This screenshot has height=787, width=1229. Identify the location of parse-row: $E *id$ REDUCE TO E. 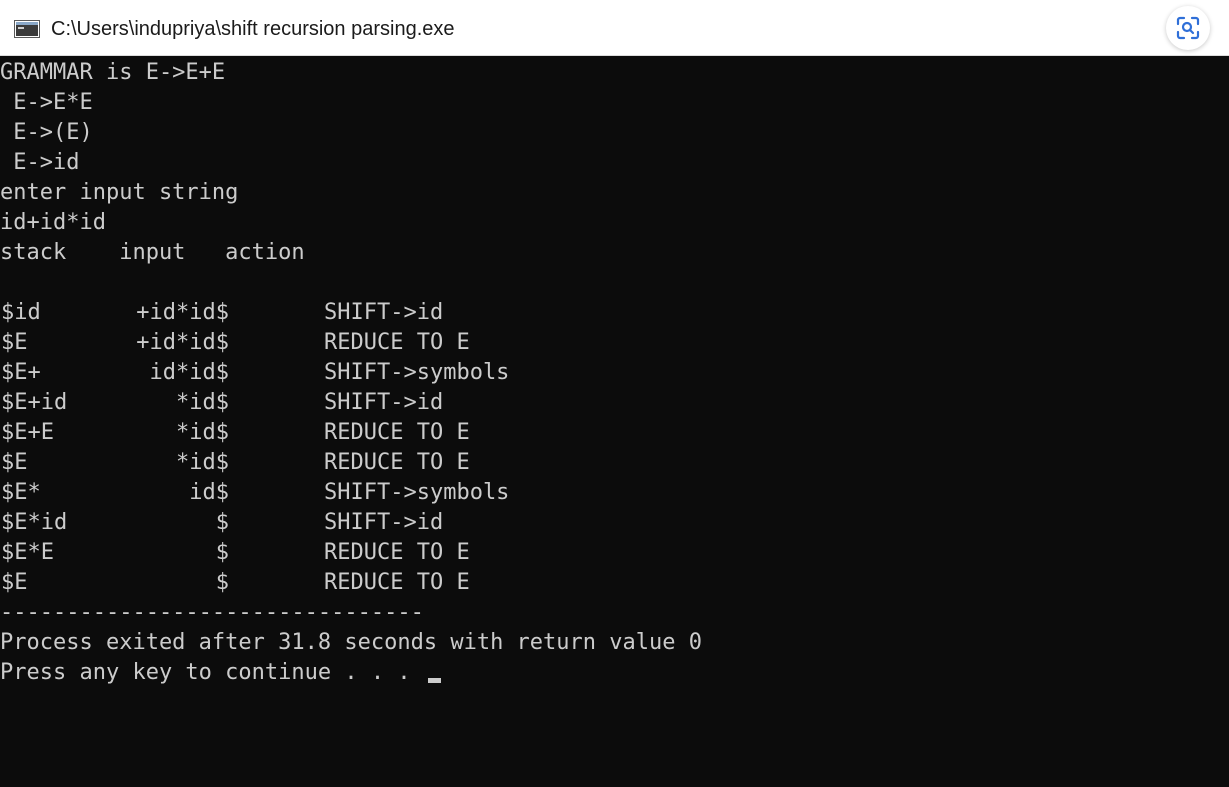
(614, 463).